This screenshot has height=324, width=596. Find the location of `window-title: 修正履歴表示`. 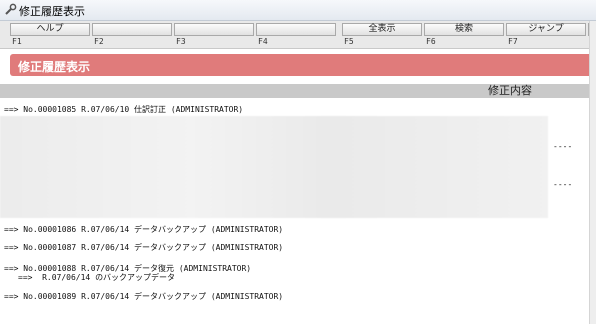

window-title: 修正履歴表示 is located at coordinates (52, 11).